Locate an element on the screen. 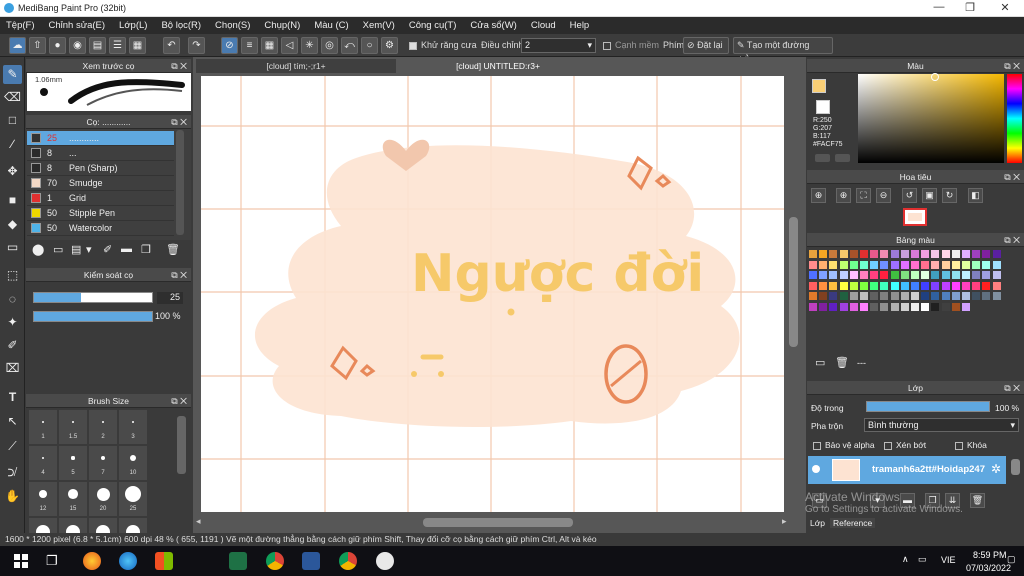 This screenshot has height=576, width=1024. dropper-icon: ⟉ is located at coordinates (12, 472).